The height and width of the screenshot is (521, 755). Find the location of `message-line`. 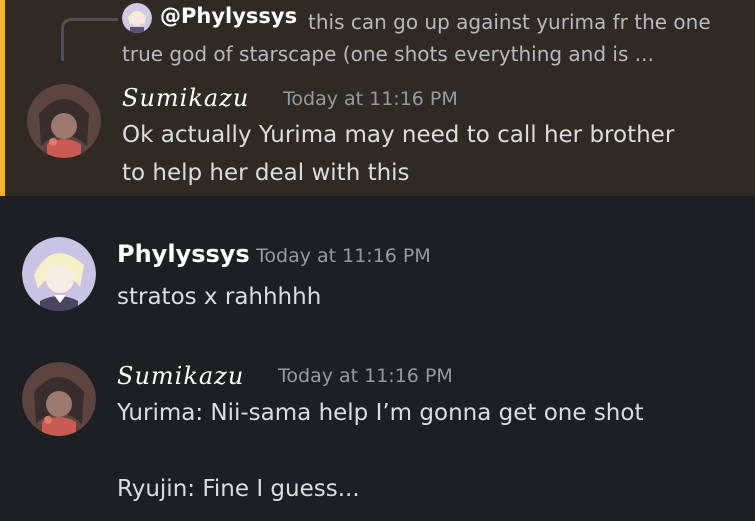

message-line is located at coordinates (427, 451).